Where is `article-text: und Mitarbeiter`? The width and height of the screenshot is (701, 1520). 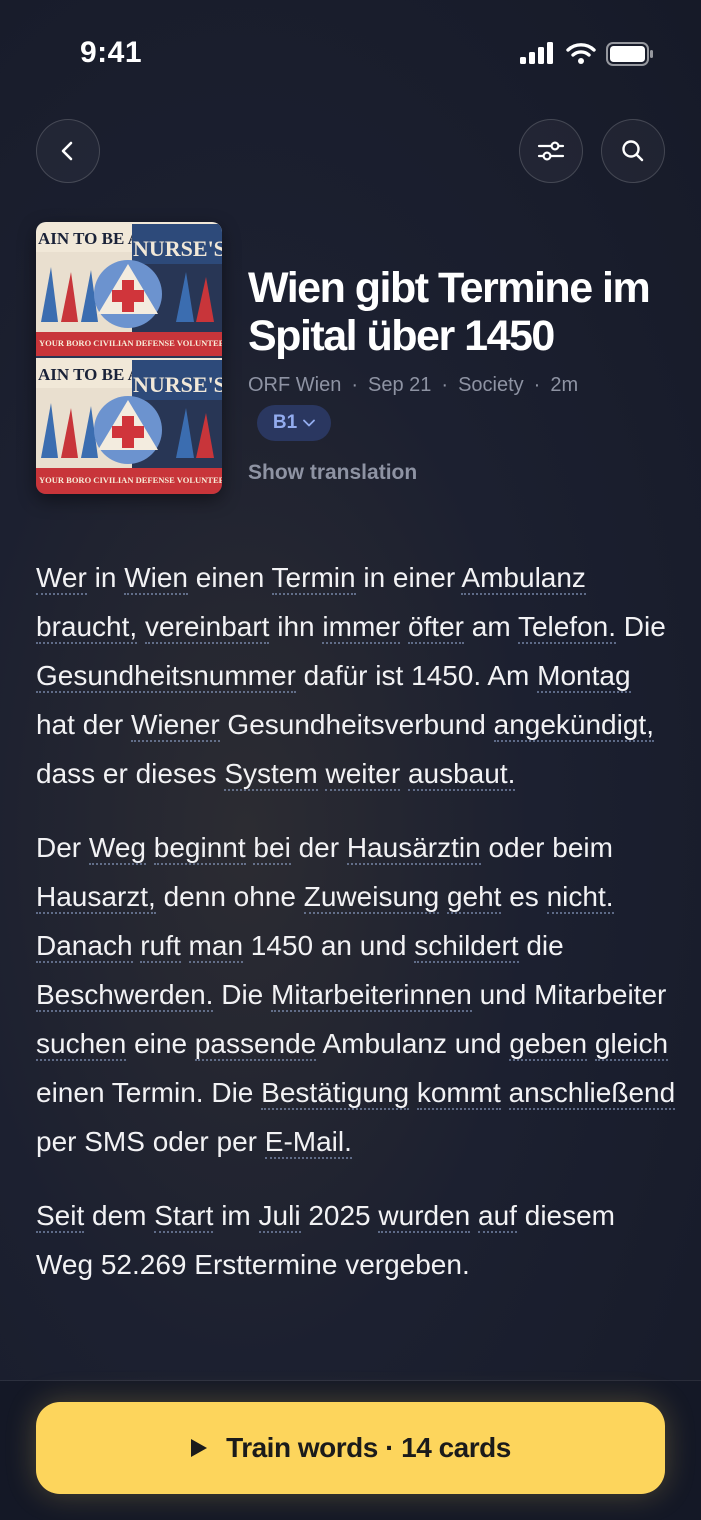
article-text: und Mitarbeiter is located at coordinates (569, 994).